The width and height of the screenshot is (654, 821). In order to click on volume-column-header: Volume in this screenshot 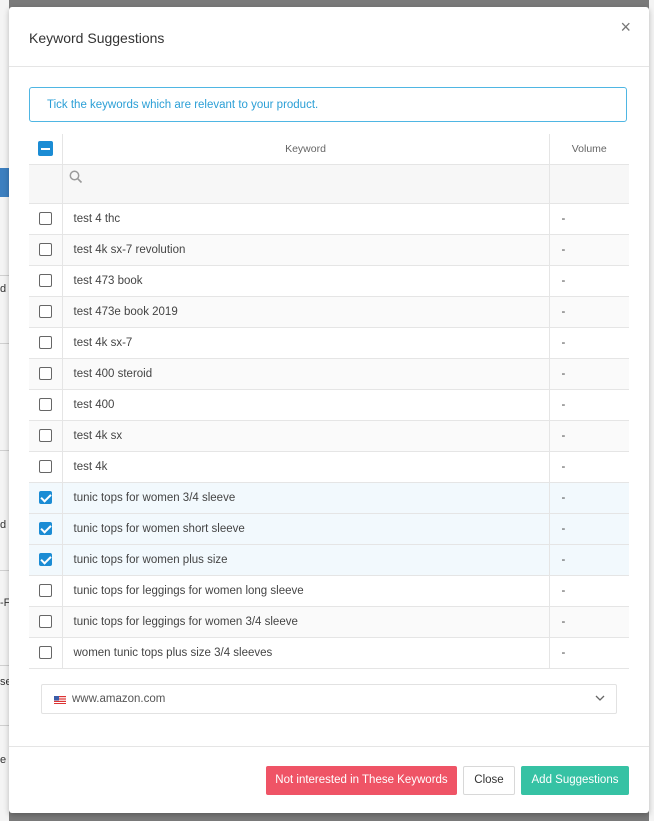, I will do `click(588, 149)`.